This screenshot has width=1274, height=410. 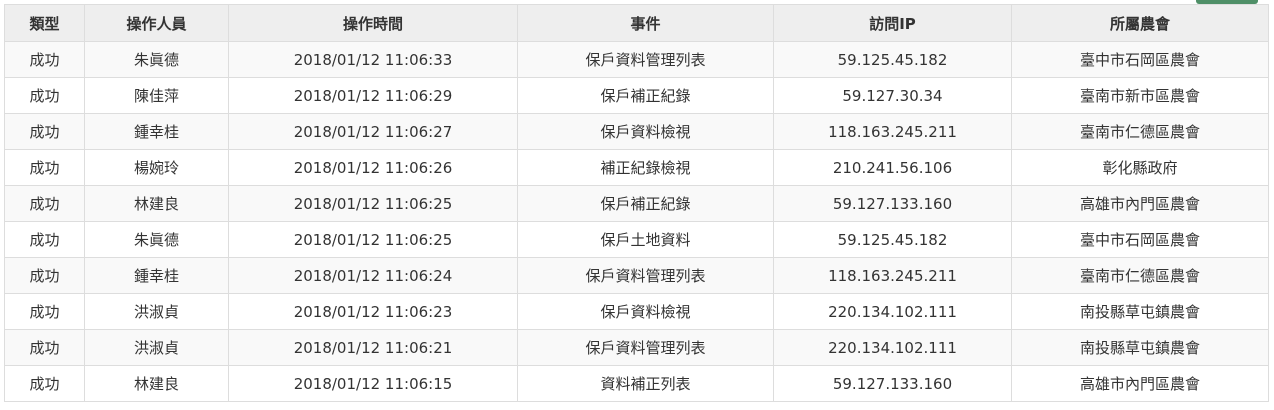 I want to click on table-header: 類型 操作人員 操作時間 事件 訪問IP 所屬農會, so click(x=636, y=23).